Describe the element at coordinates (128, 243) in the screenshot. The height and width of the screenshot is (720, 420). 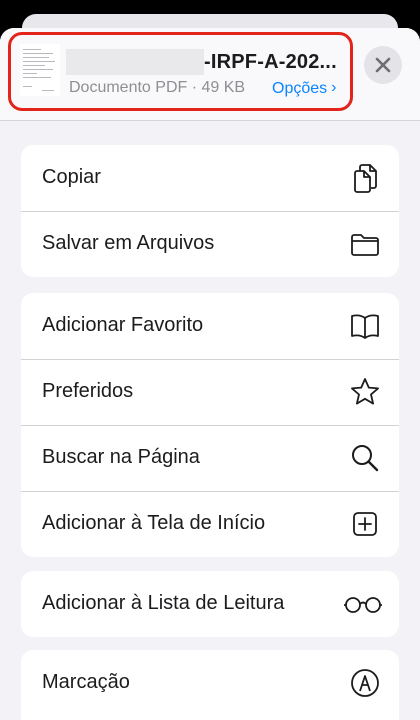
I see `menu-item-label: Salvar em Arquivos` at that location.